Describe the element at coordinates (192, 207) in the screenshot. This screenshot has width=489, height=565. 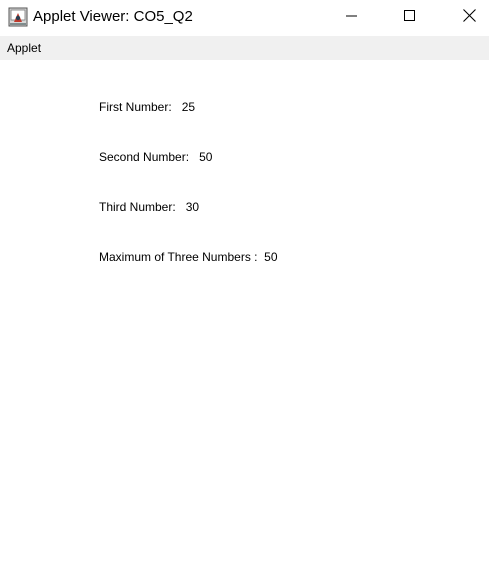
I see `third-number-value: 30` at that location.